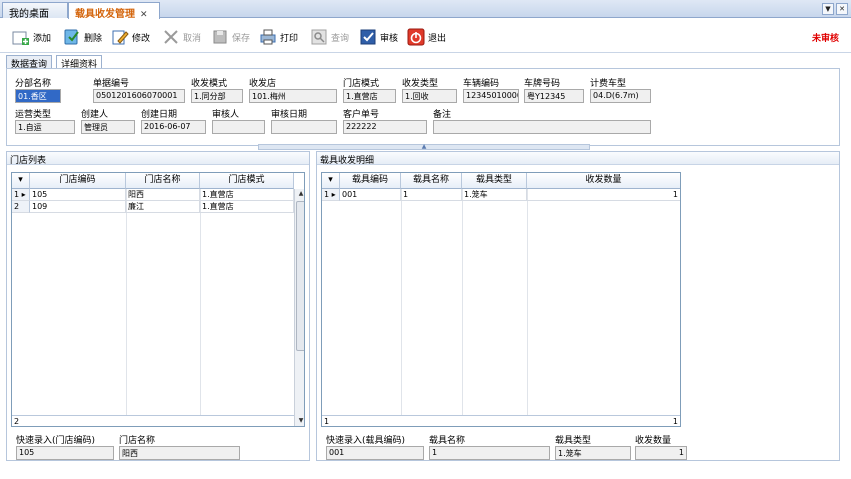  I want to click on row-number: 1, so click(17, 194).